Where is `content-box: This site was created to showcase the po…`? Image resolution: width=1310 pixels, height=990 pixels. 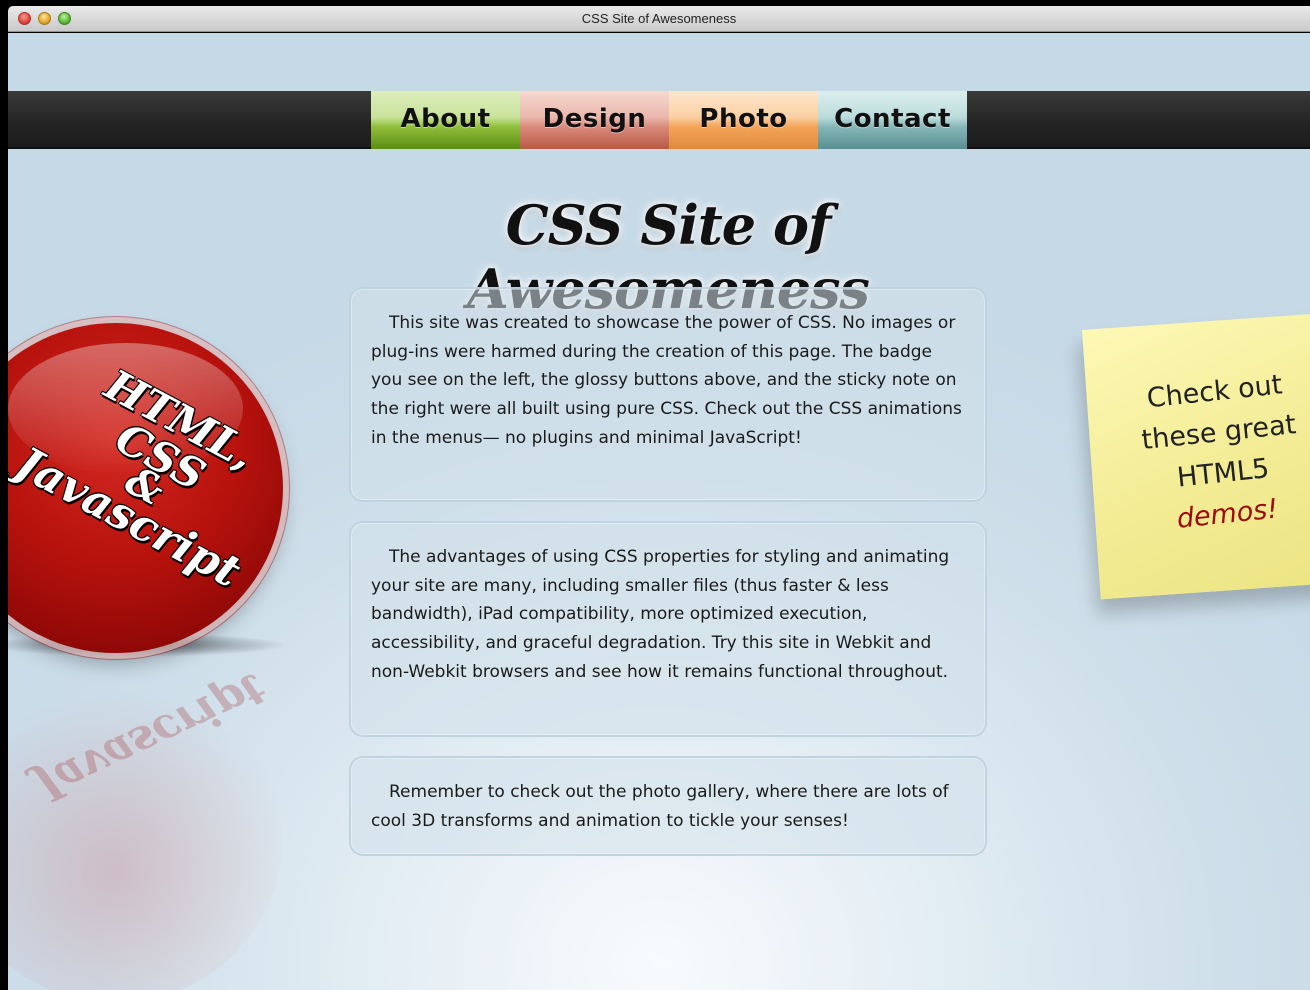 content-box: This site was created to showcase the po… is located at coordinates (668, 394).